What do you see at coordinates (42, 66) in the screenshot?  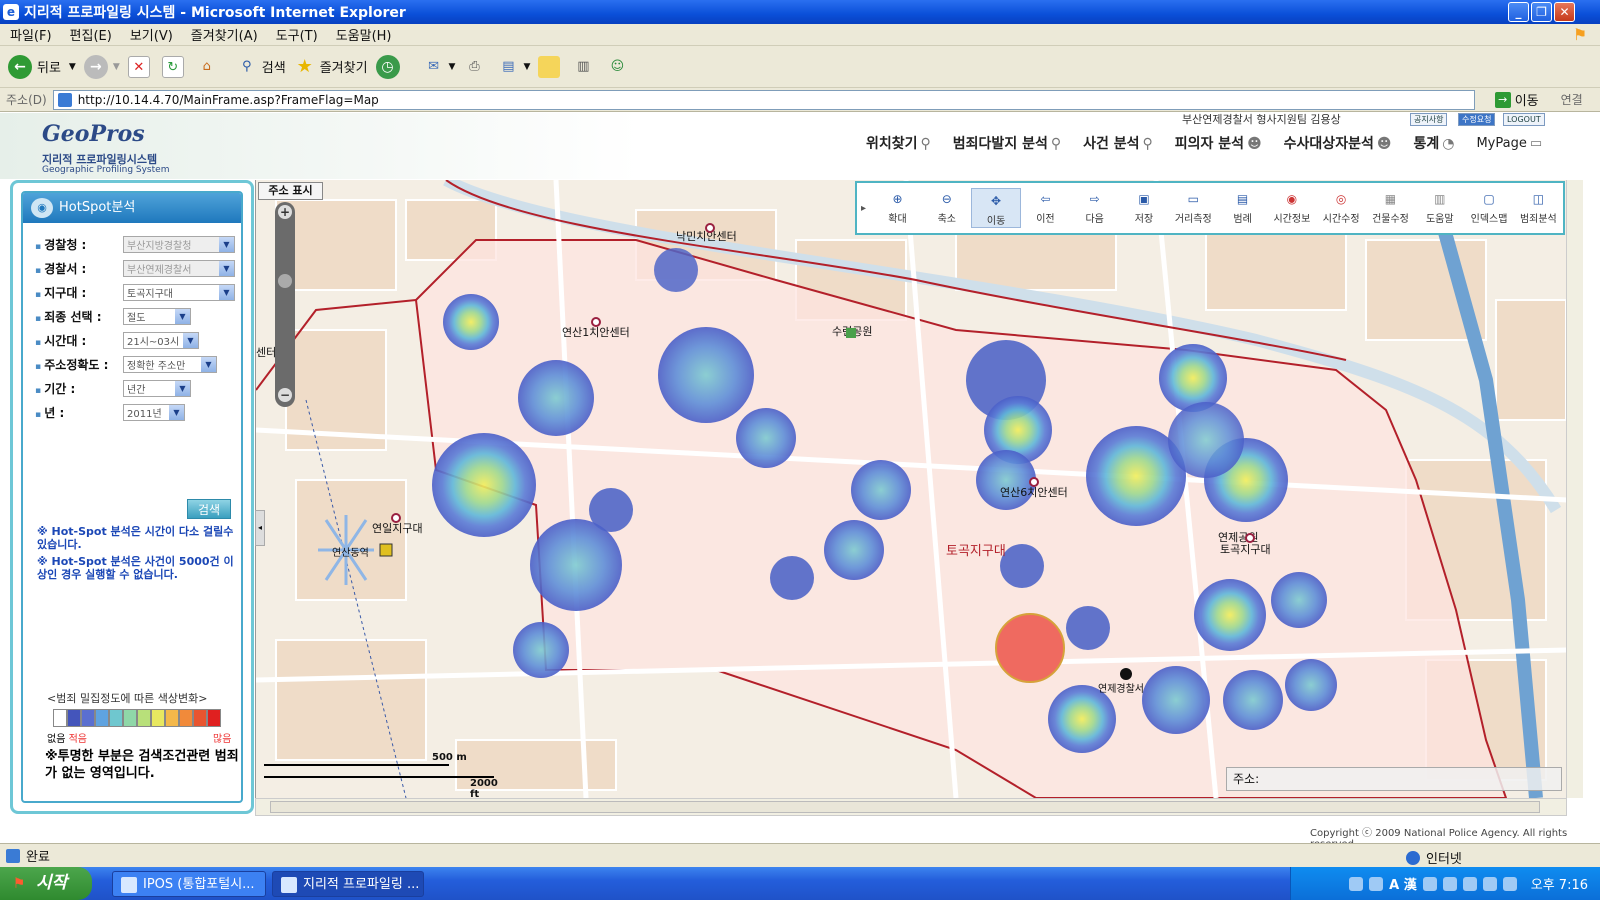 I see `back-button: ← 뒤로 ▼` at bounding box center [42, 66].